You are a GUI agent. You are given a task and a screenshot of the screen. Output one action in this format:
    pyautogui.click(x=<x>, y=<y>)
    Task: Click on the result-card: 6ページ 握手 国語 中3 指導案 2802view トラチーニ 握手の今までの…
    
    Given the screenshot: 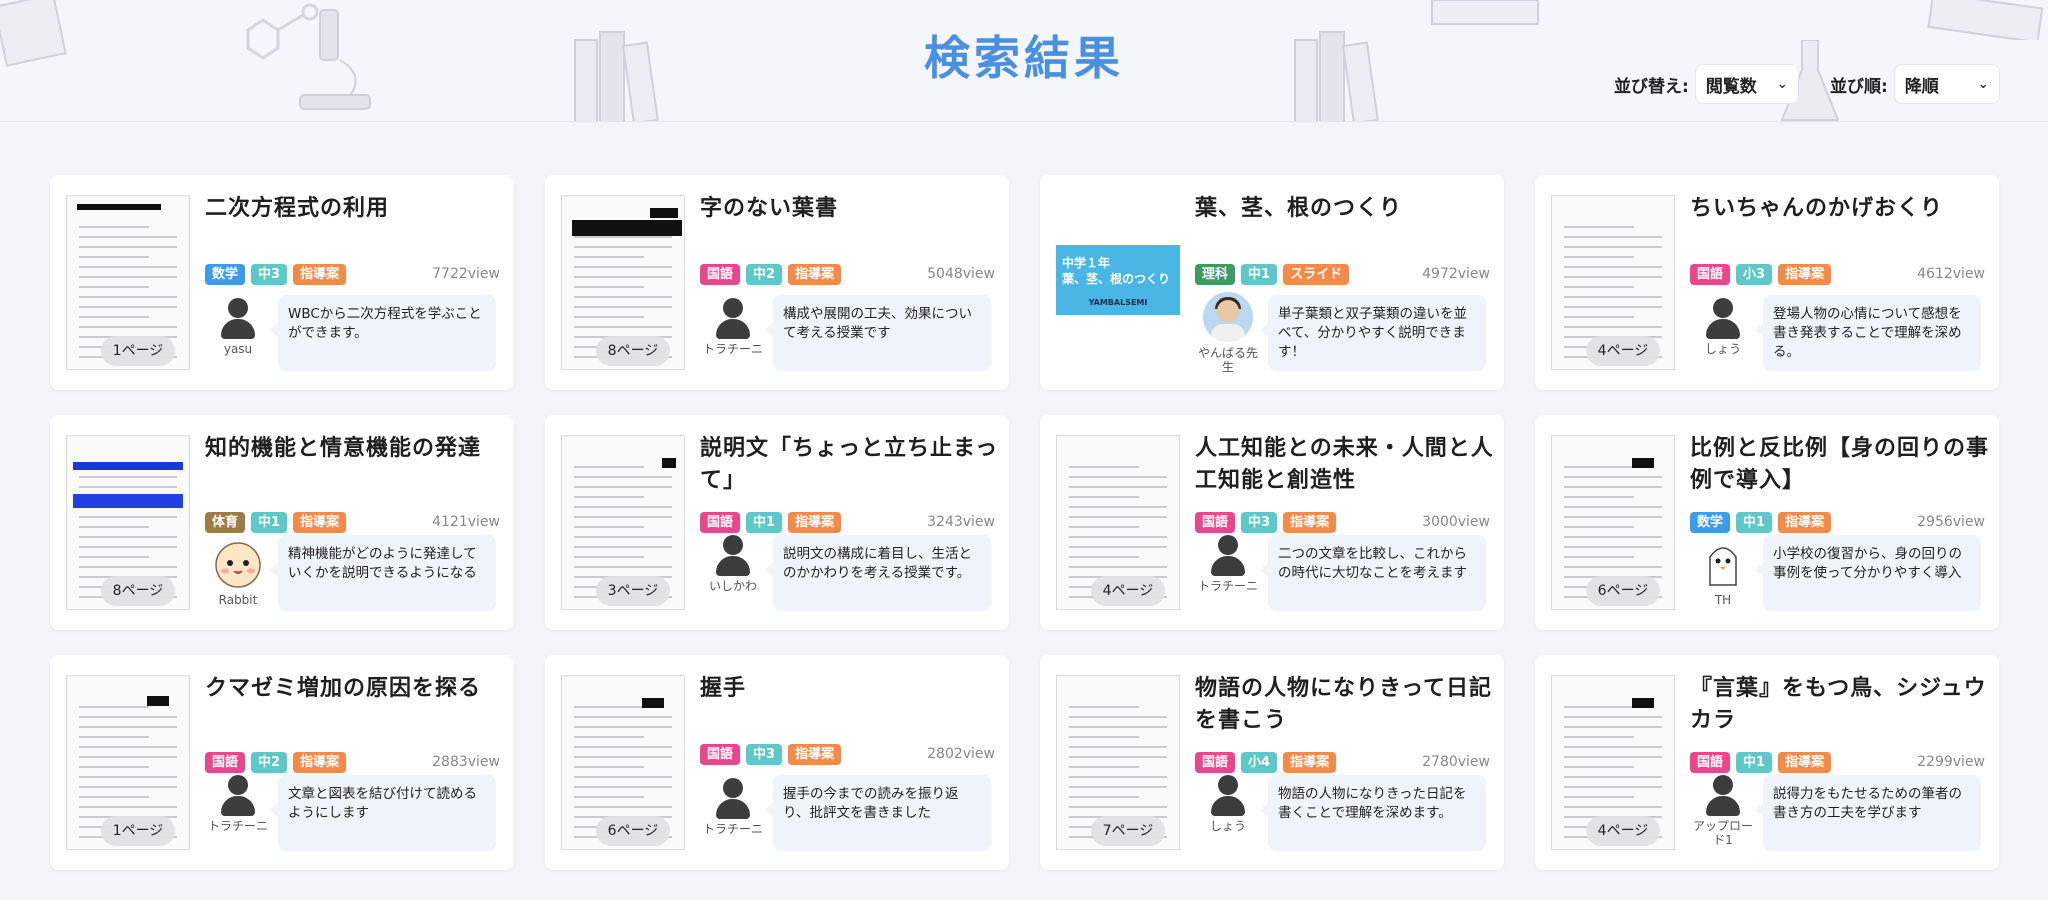 What is the action you would take?
    pyautogui.click(x=777, y=762)
    